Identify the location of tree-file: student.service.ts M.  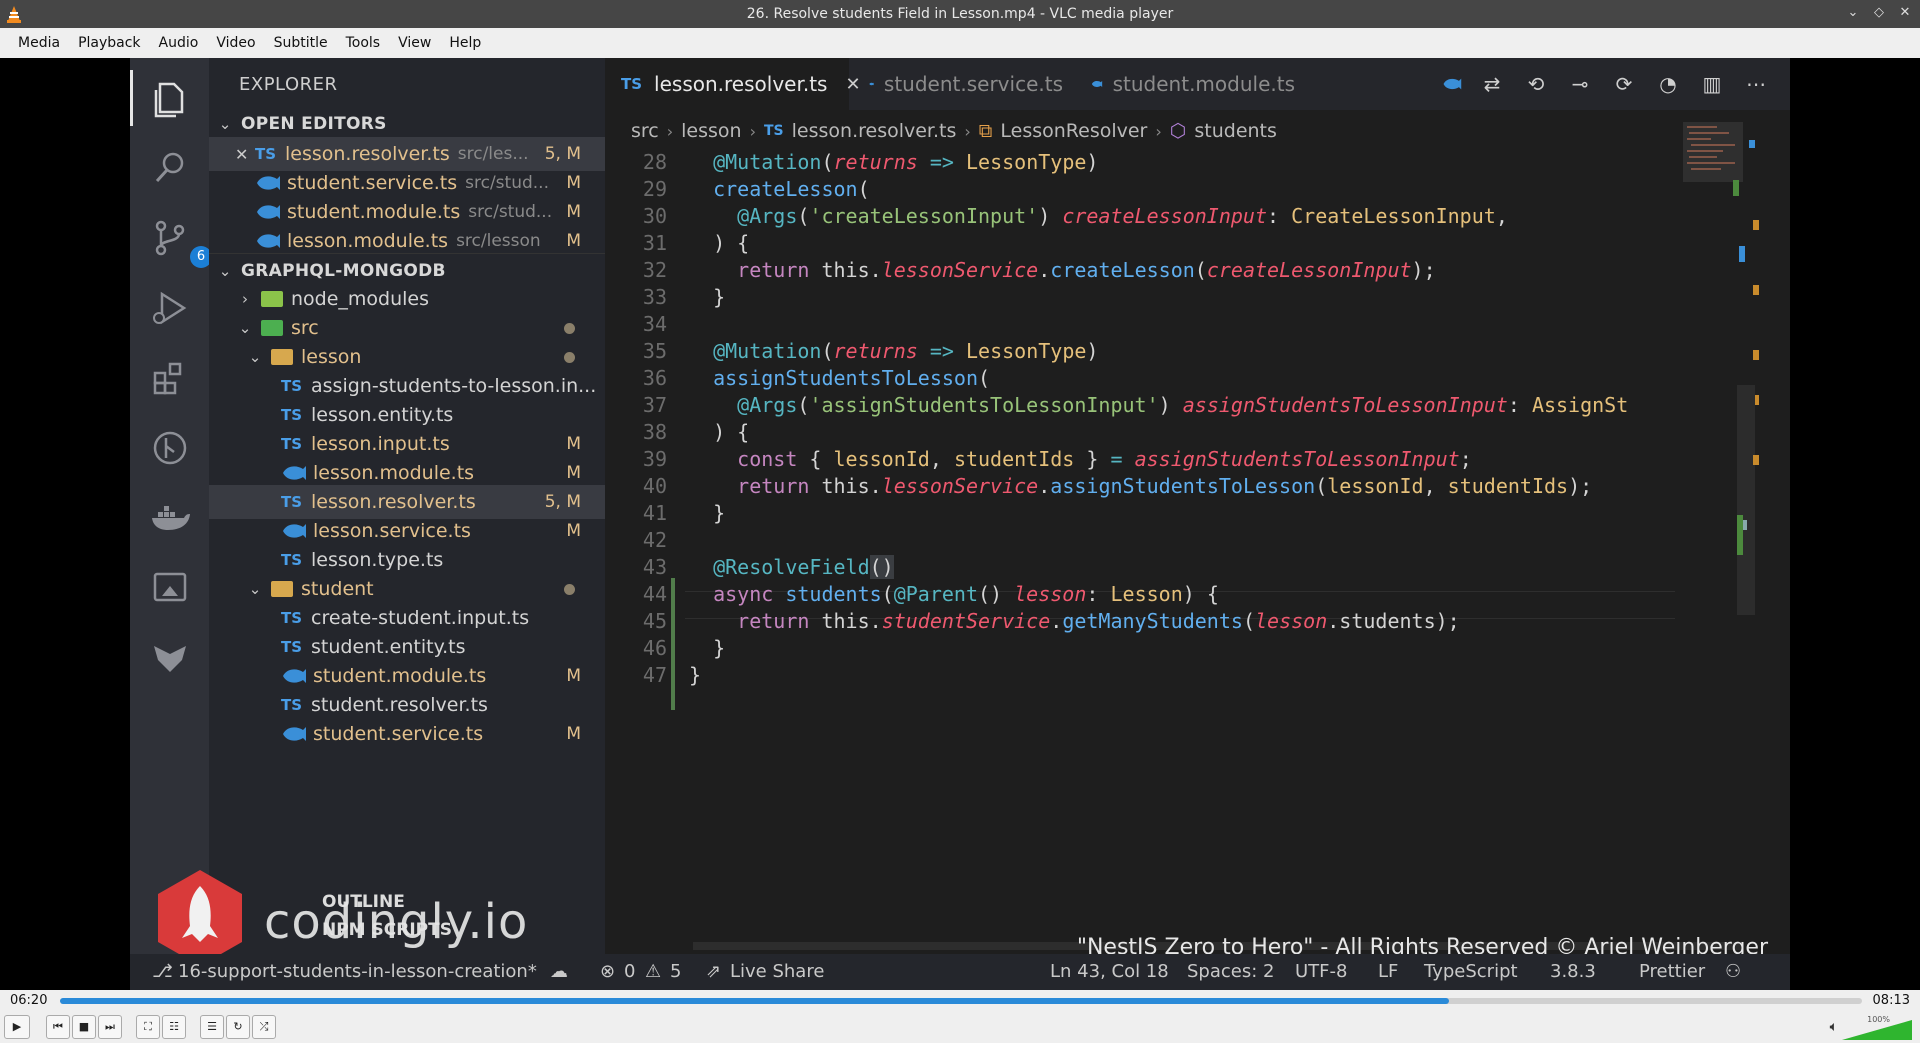
(407, 734).